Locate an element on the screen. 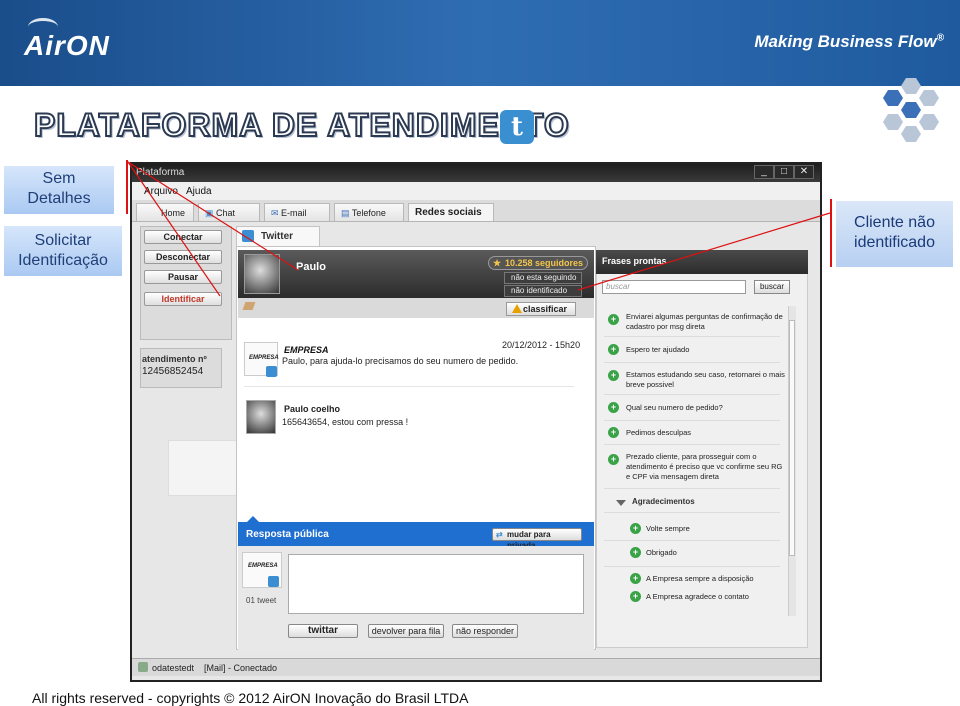 The width and height of the screenshot is (960, 706). callout-sem-detalhes-text: Sem Detalhes is located at coordinates (59, 188).